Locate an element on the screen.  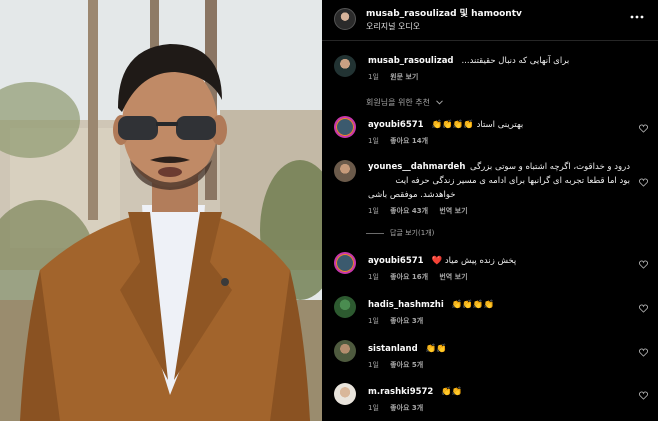
caption-meta: 1일 원문 보기 is located at coordinates (397, 77).